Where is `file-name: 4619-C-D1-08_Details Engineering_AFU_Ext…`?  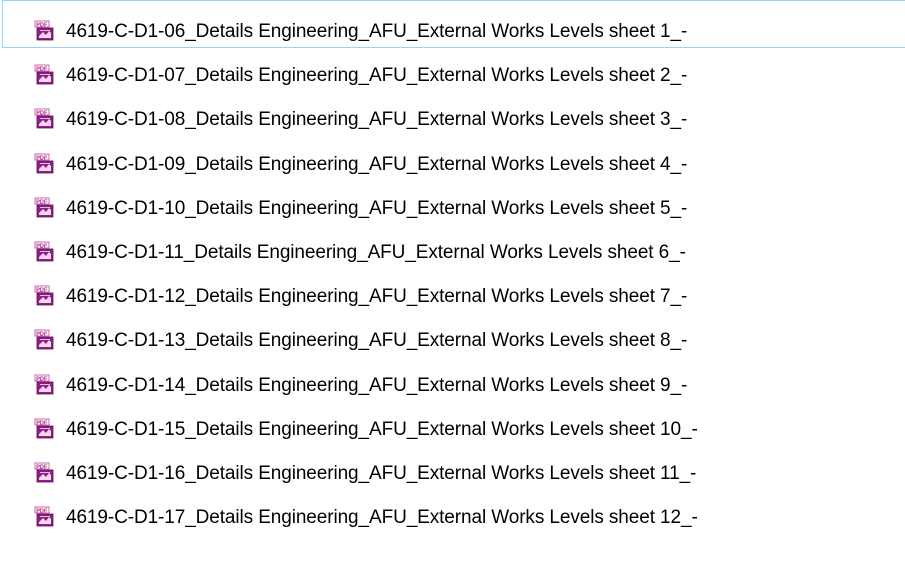 file-name: 4619-C-D1-08_Details Engineering_AFU_Ext… is located at coordinates (377, 120).